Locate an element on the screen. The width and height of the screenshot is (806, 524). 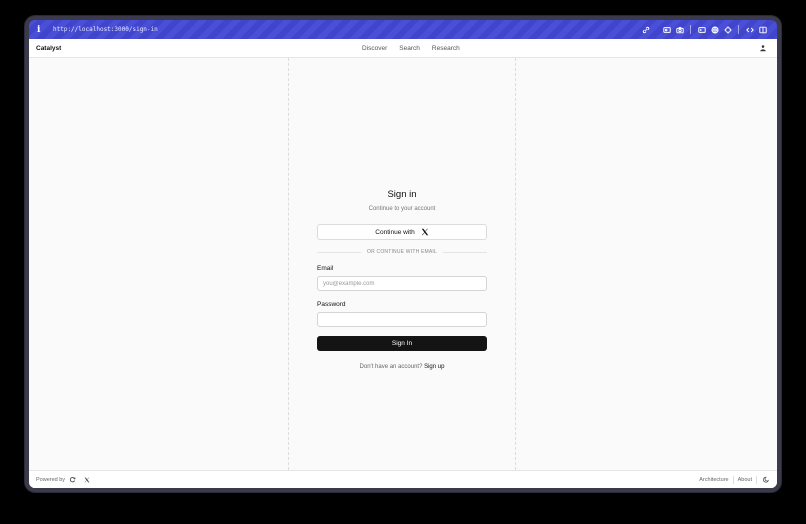
url-bar: i http://localhost:3000/sign-in is located at coordinates (403, 29).